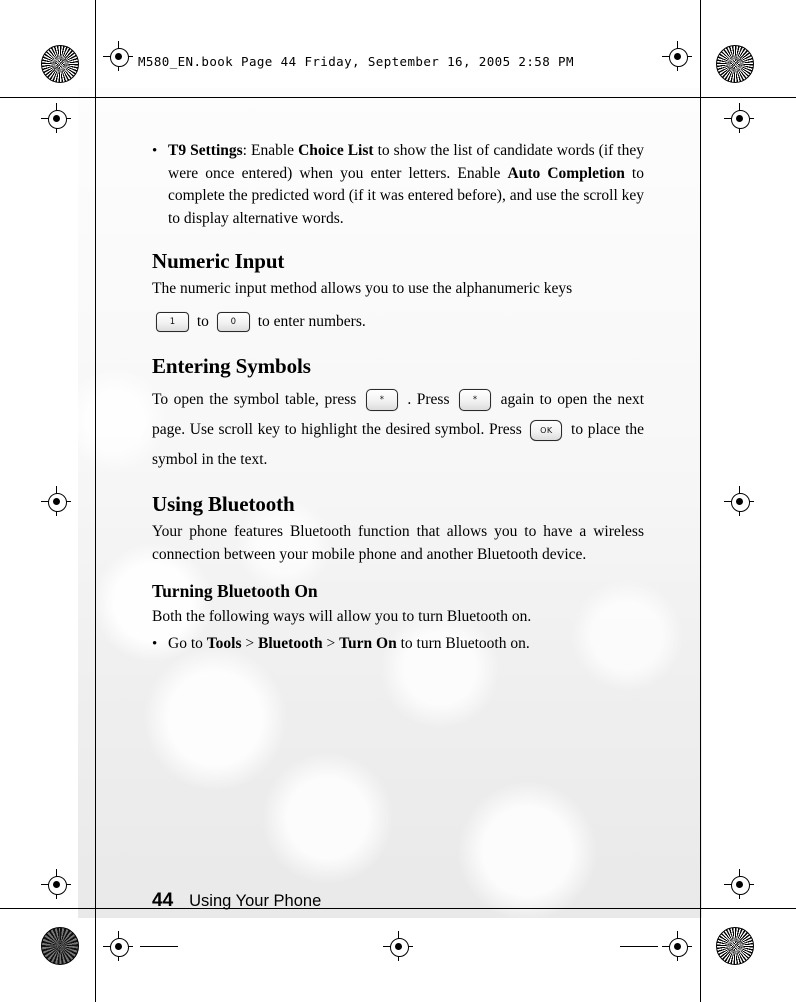 Image resolution: width=796 pixels, height=1002 pixels. Describe the element at coordinates (56, 118) in the screenshot. I see `registration-mark-mid-left` at that location.